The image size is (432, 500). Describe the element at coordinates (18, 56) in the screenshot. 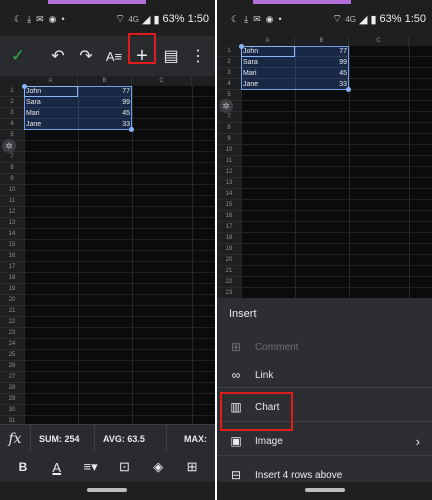

I see `check-icon: ✓` at that location.